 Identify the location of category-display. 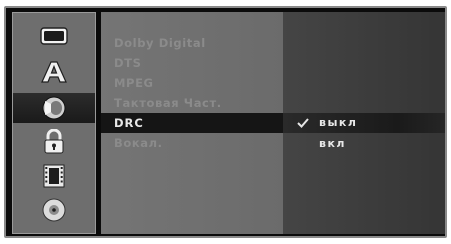
(54, 36).